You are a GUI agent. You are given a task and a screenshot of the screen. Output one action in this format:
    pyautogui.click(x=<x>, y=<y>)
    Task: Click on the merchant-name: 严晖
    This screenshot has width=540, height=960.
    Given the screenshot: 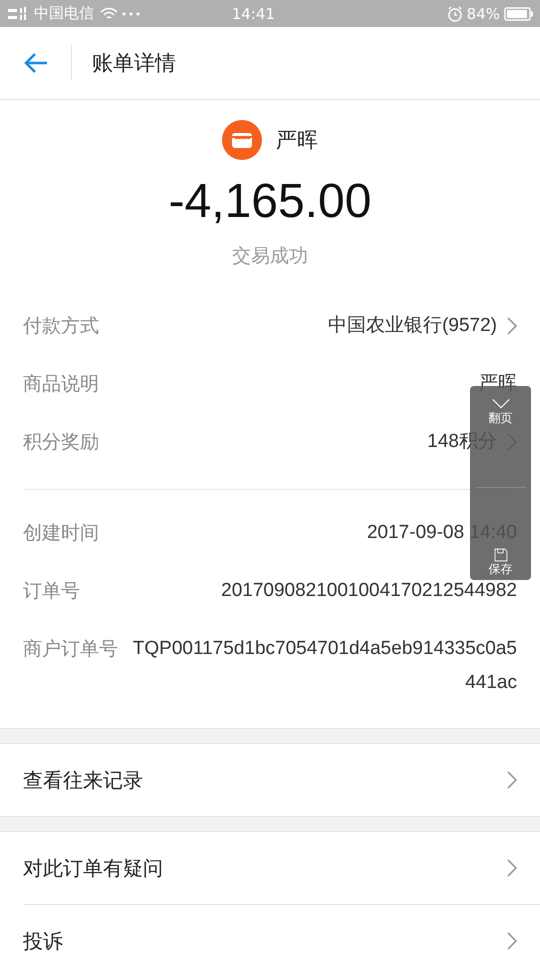 What is the action you would take?
    pyautogui.click(x=297, y=140)
    